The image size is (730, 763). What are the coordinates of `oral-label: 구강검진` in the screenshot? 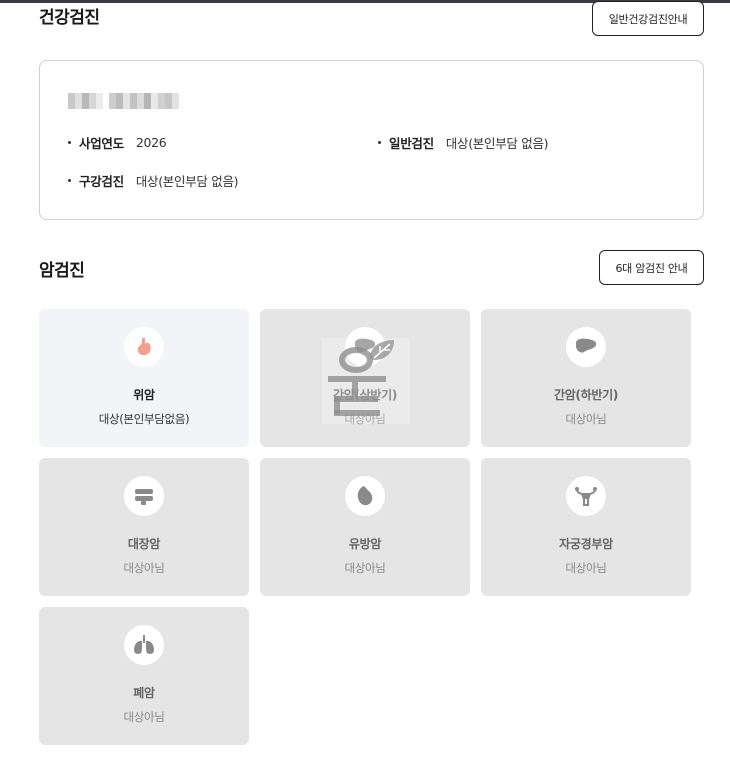 It's located at (101, 181).